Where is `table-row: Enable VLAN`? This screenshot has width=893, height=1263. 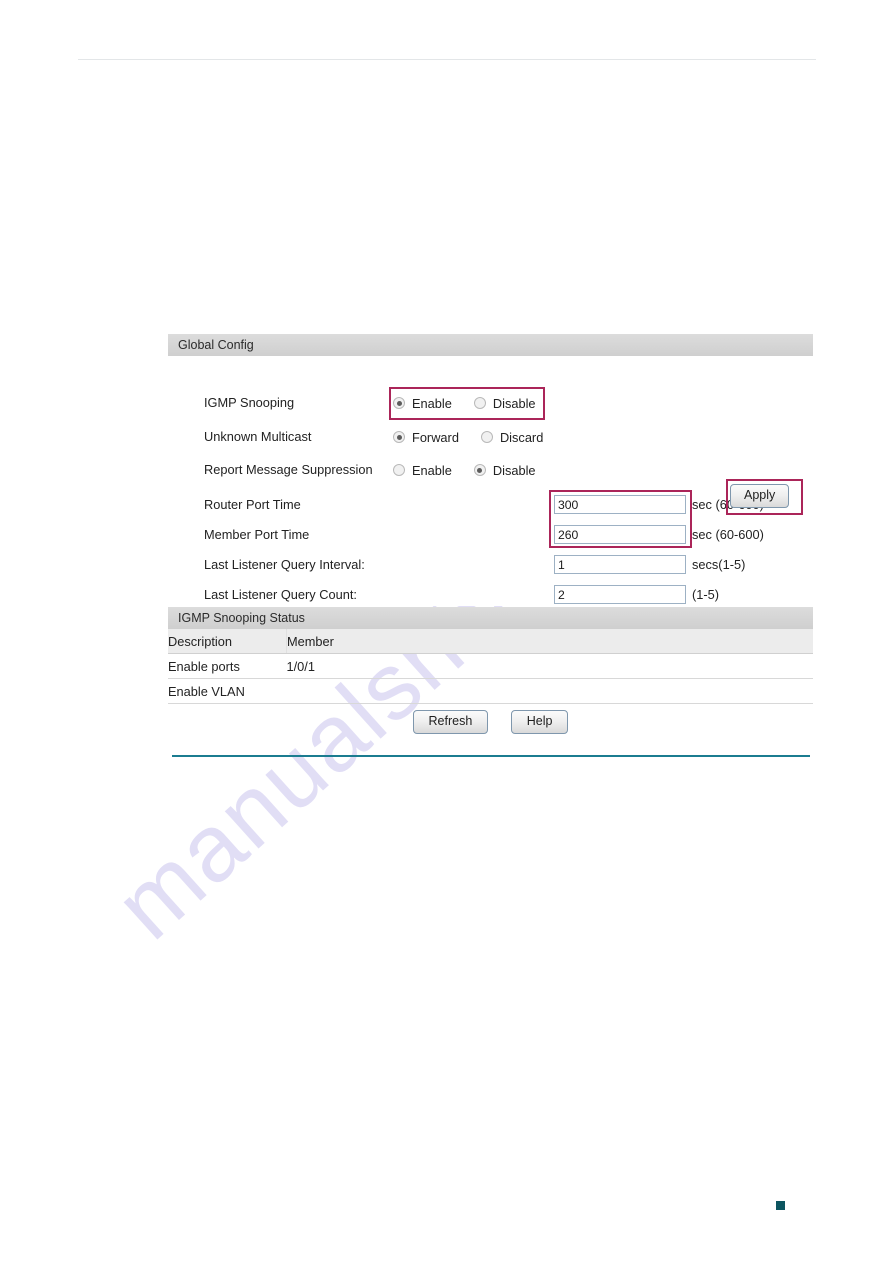
table-row: Enable VLAN is located at coordinates (490, 691).